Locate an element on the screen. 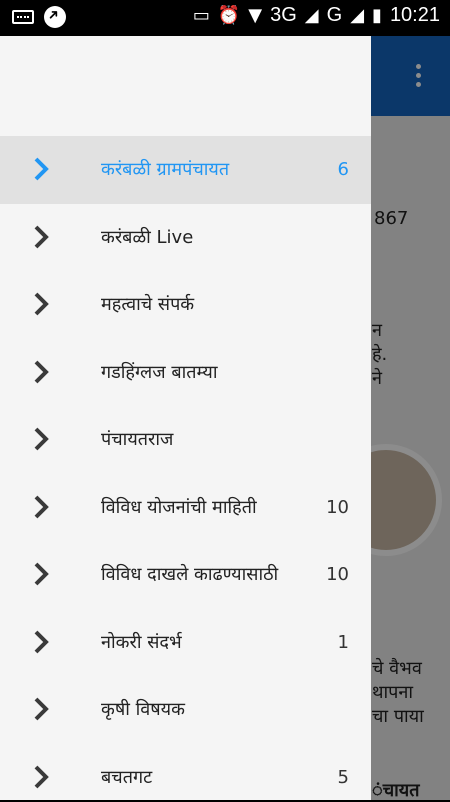  menu-item-agriculture: कृषी विषयक is located at coordinates (185, 710).